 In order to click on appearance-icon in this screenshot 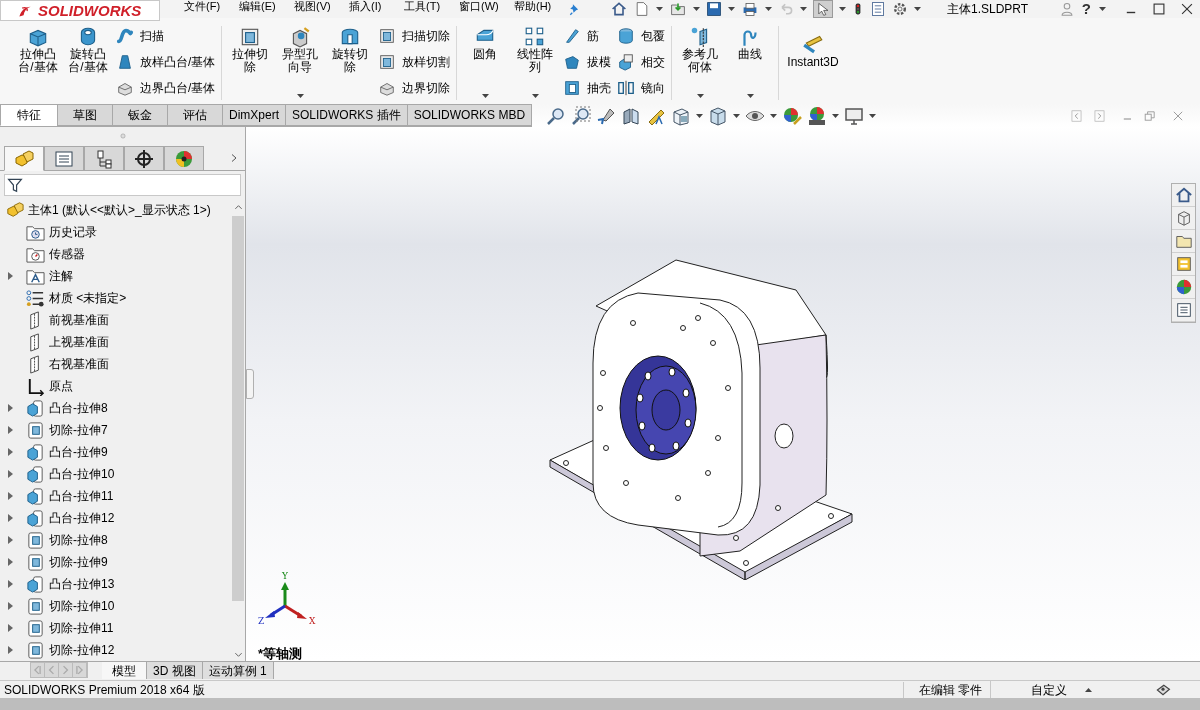, I will do `click(792, 115)`.